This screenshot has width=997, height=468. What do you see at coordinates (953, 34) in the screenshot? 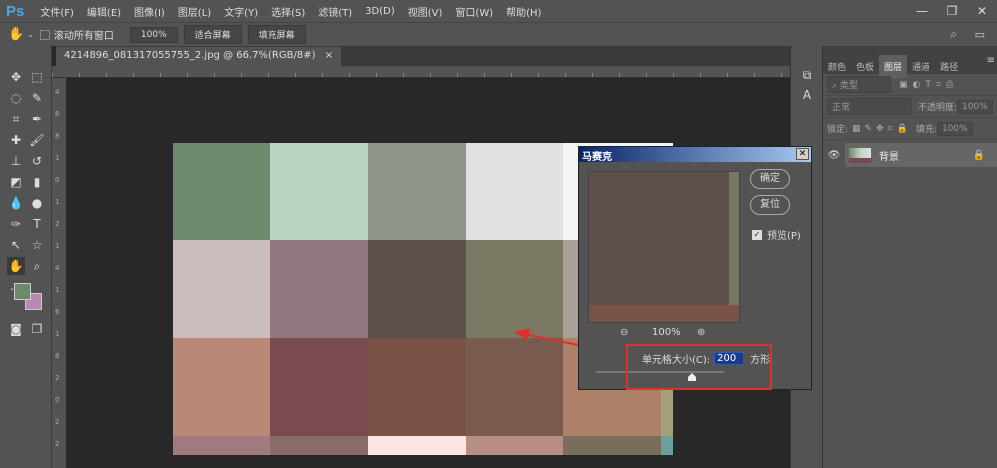
I see `search-icon: ⌕` at bounding box center [953, 34].